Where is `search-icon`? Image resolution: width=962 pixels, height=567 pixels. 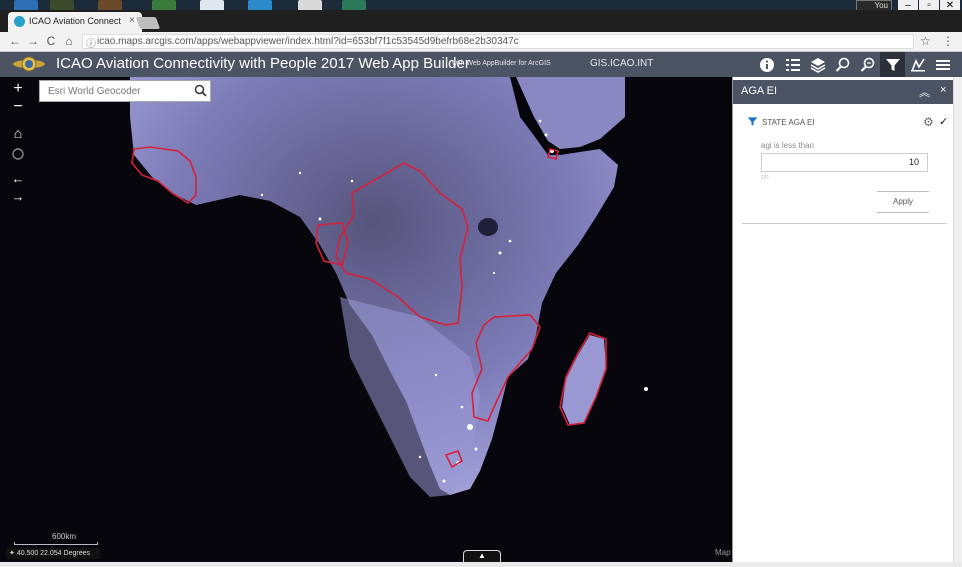
search-icon is located at coordinates (200, 90).